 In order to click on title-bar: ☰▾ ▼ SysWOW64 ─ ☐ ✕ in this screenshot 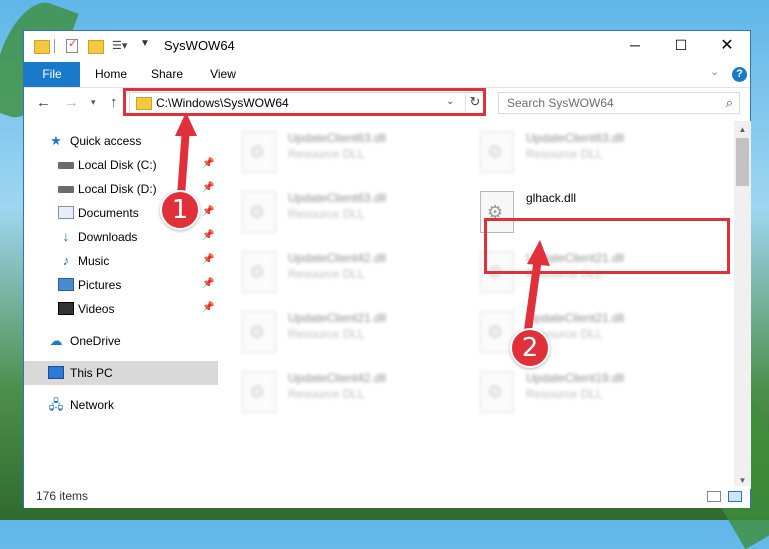, I will do `click(387, 46)`.